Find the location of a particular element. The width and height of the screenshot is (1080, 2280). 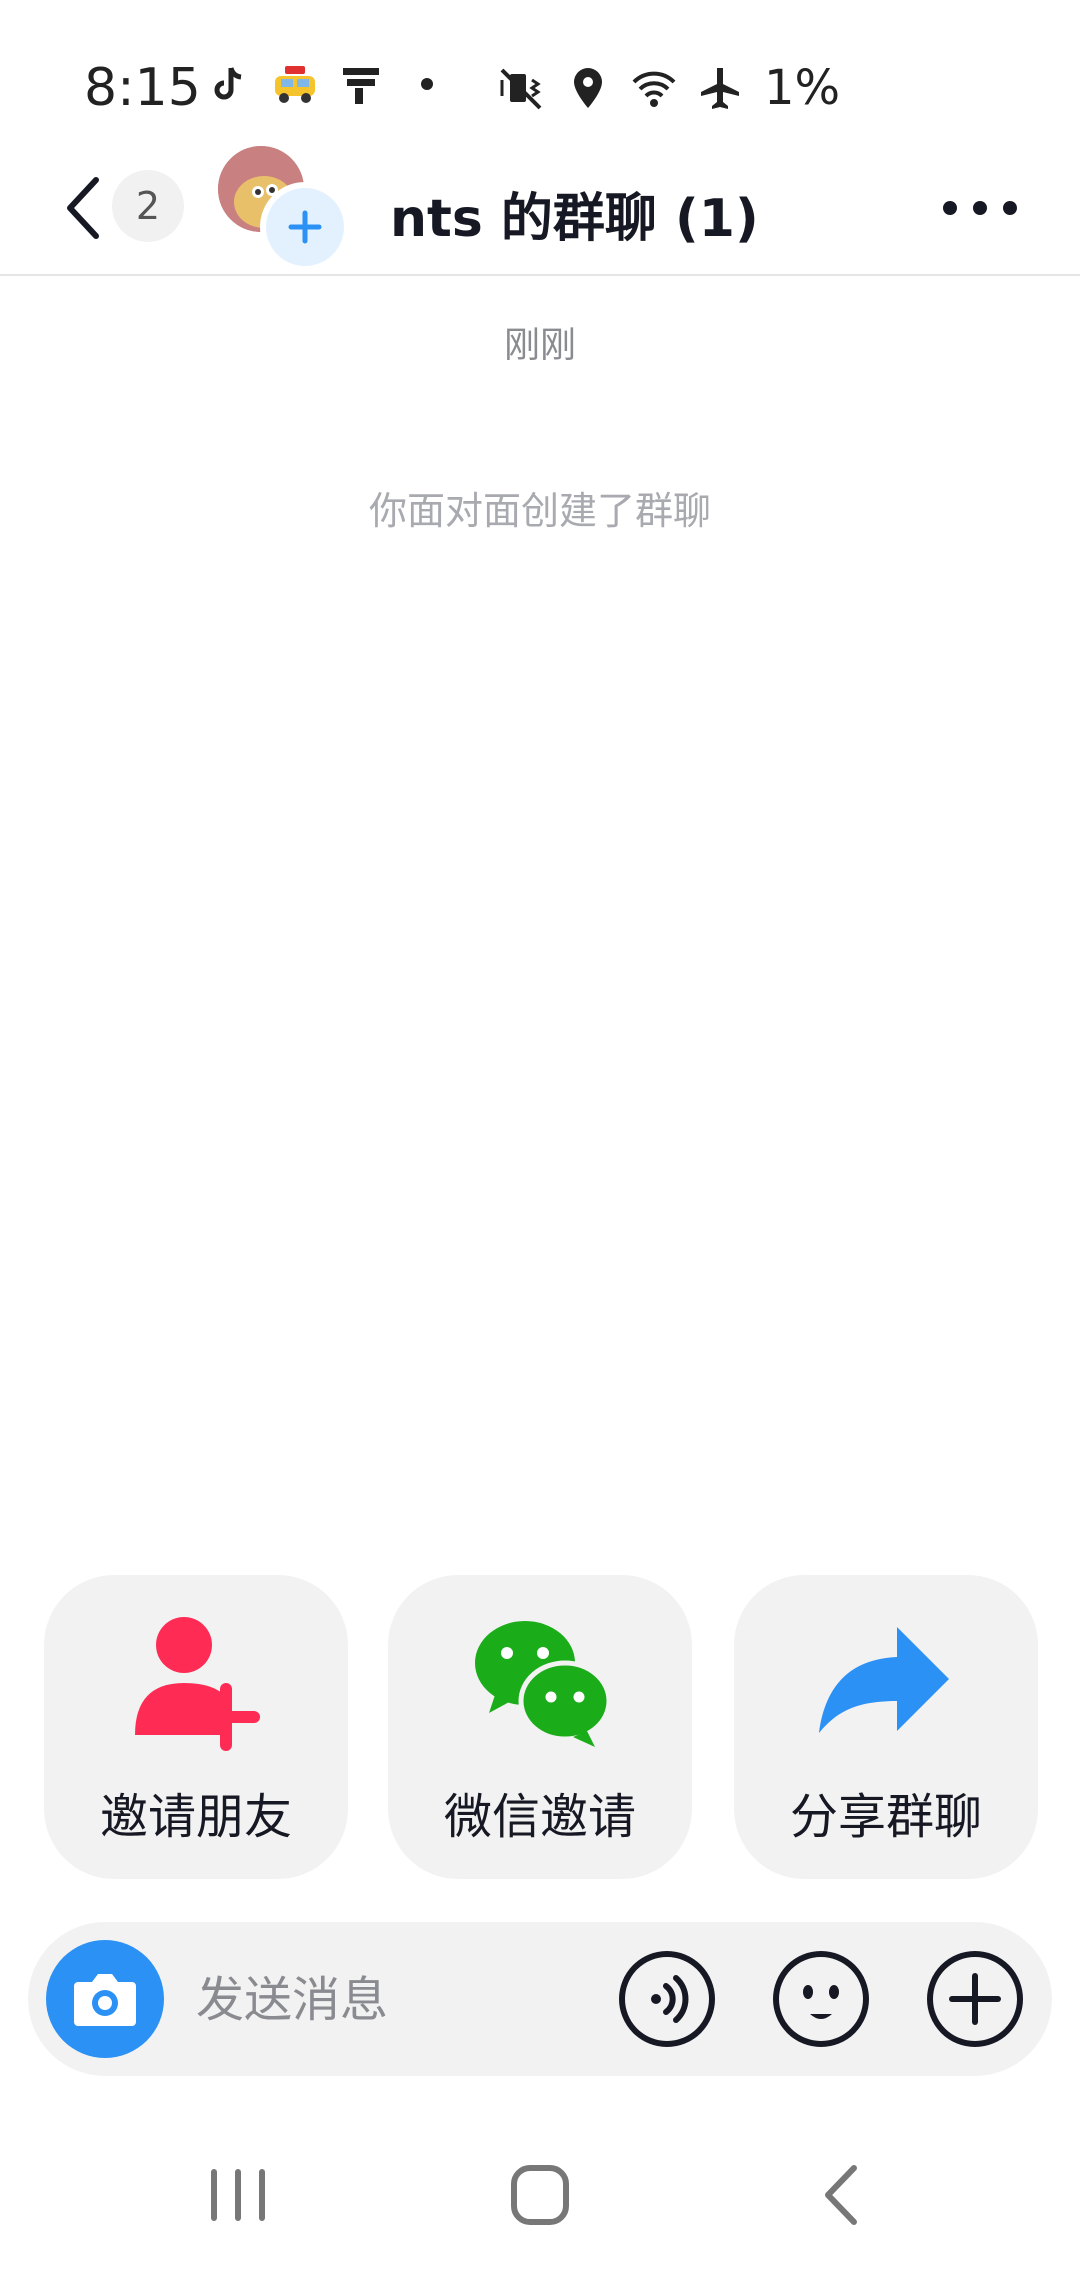

add-friend-icon is located at coordinates (197, 1684).